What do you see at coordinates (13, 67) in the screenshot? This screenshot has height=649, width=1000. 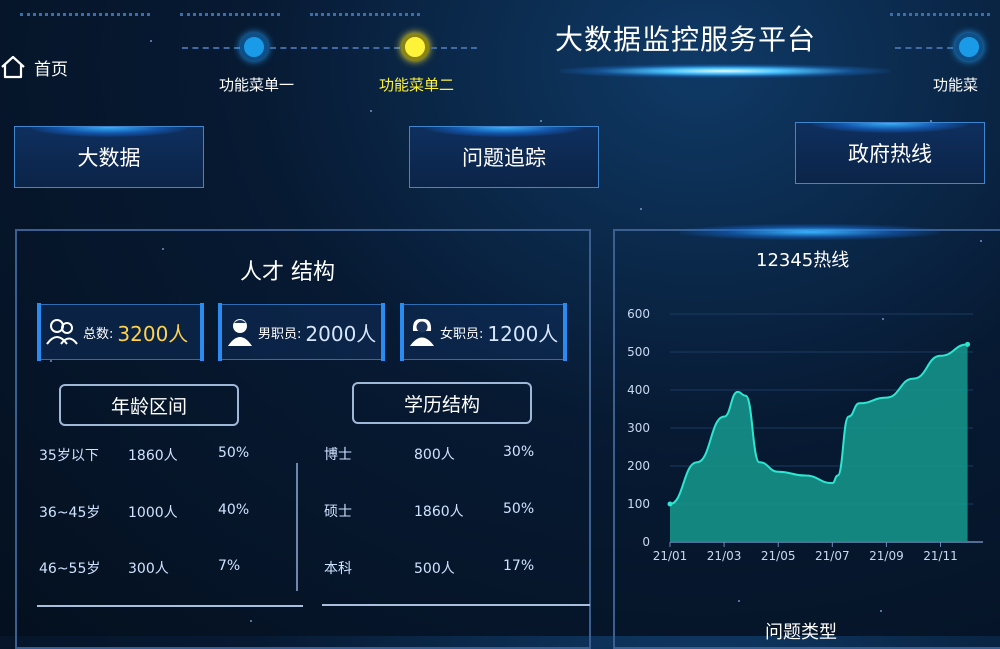 I see `home-icon` at bounding box center [13, 67].